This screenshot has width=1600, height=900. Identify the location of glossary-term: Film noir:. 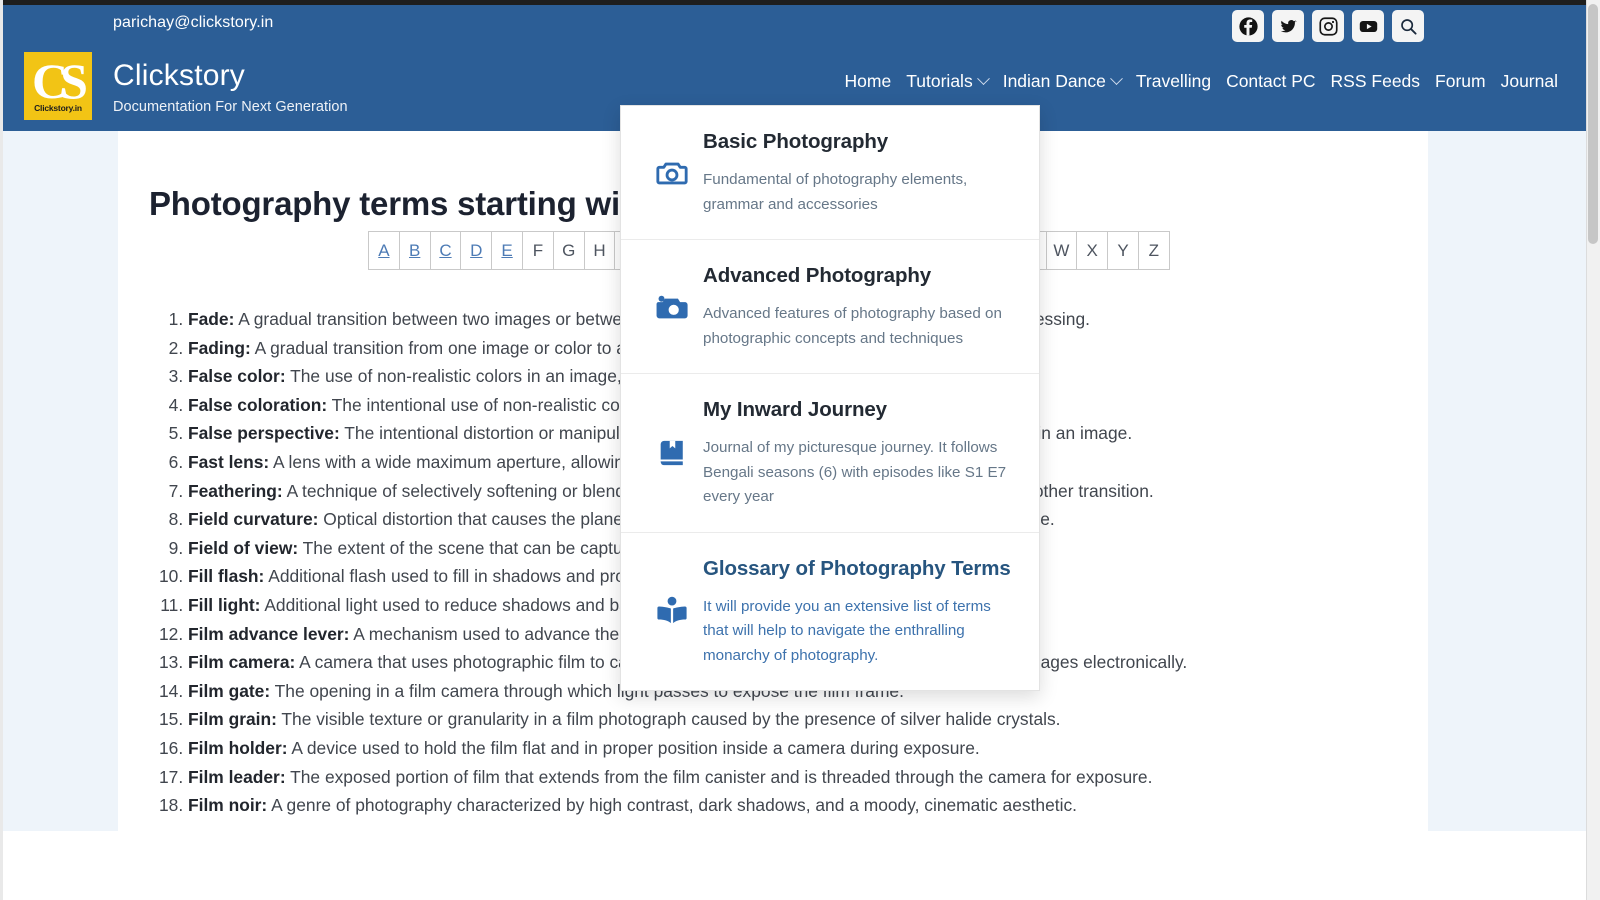
(228, 805).